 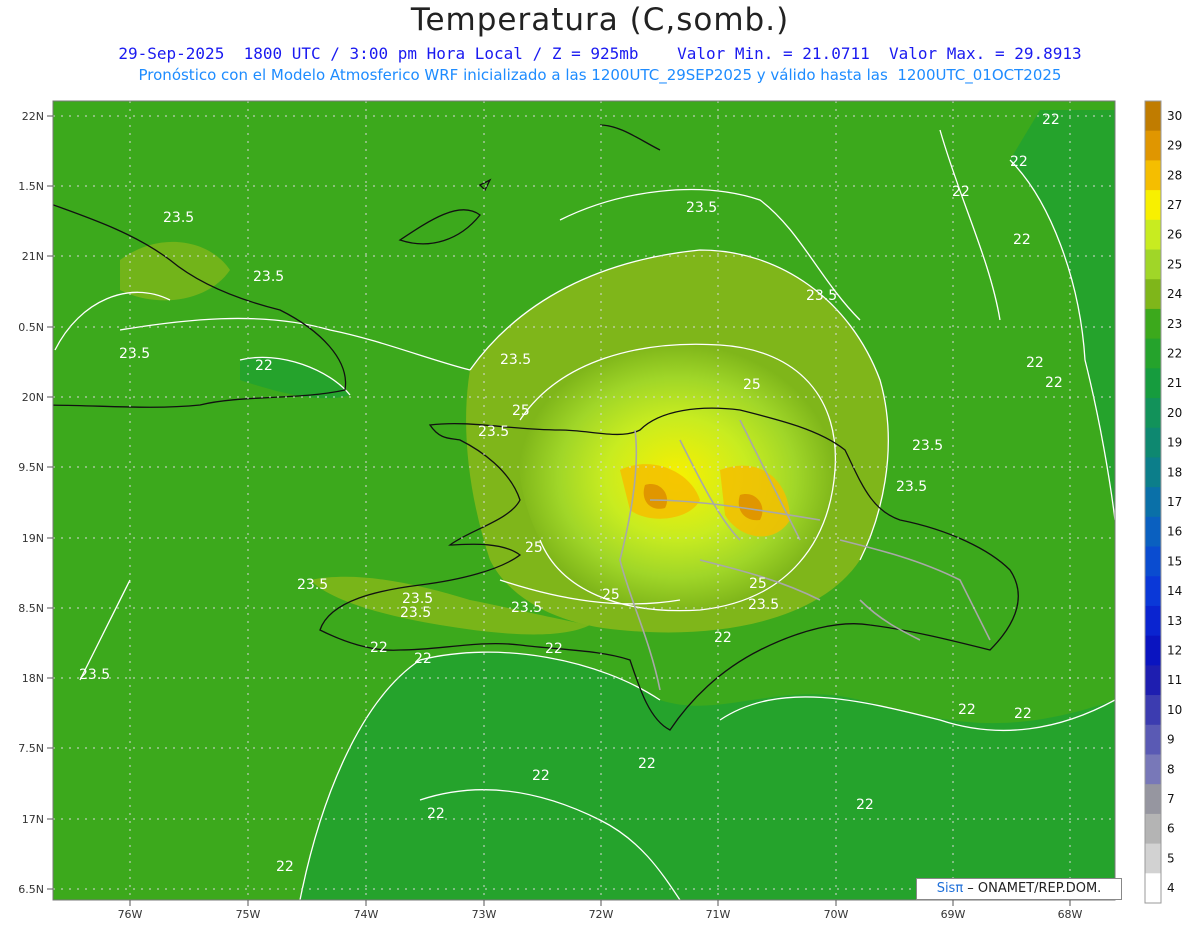 I want to click on lon-tick: 70W, so click(x=836, y=910).